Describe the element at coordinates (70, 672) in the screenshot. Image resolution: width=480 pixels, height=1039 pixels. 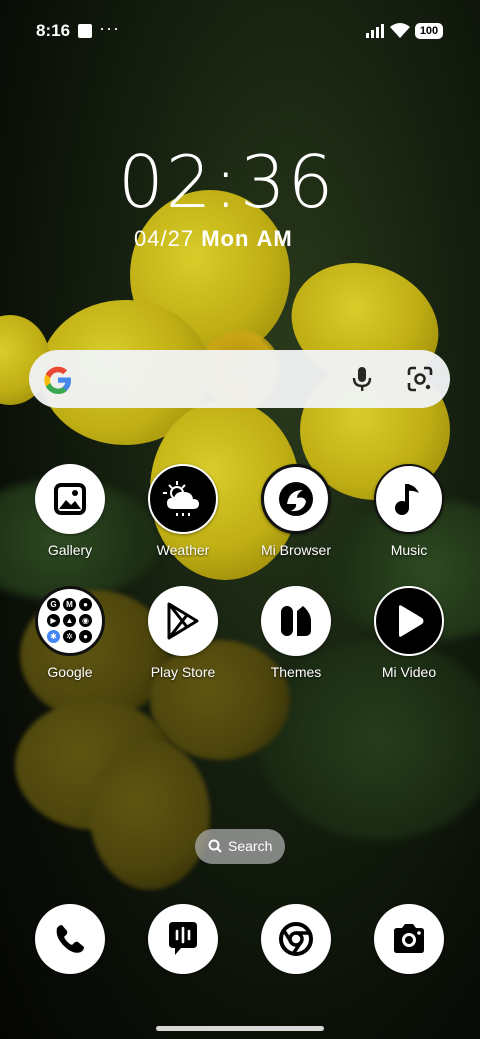
I see `app-label: Google` at that location.